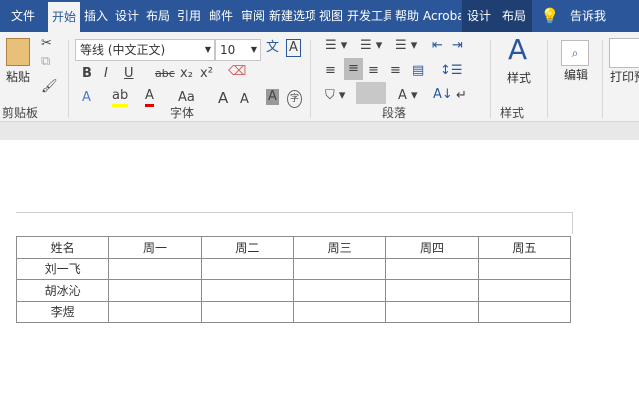 This screenshot has width=639, height=402. What do you see at coordinates (336, 46) in the screenshot?
I see `bullets-icon: ☰ ▾` at bounding box center [336, 46].